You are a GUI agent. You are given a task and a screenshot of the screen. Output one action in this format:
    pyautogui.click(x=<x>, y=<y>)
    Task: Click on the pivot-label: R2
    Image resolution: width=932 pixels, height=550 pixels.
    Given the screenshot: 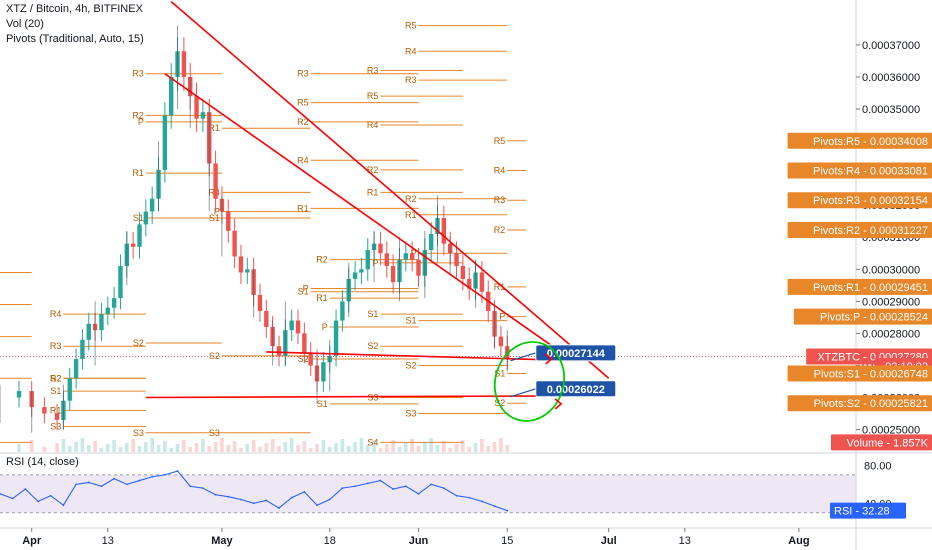 What is the action you would take?
    pyautogui.click(x=373, y=170)
    